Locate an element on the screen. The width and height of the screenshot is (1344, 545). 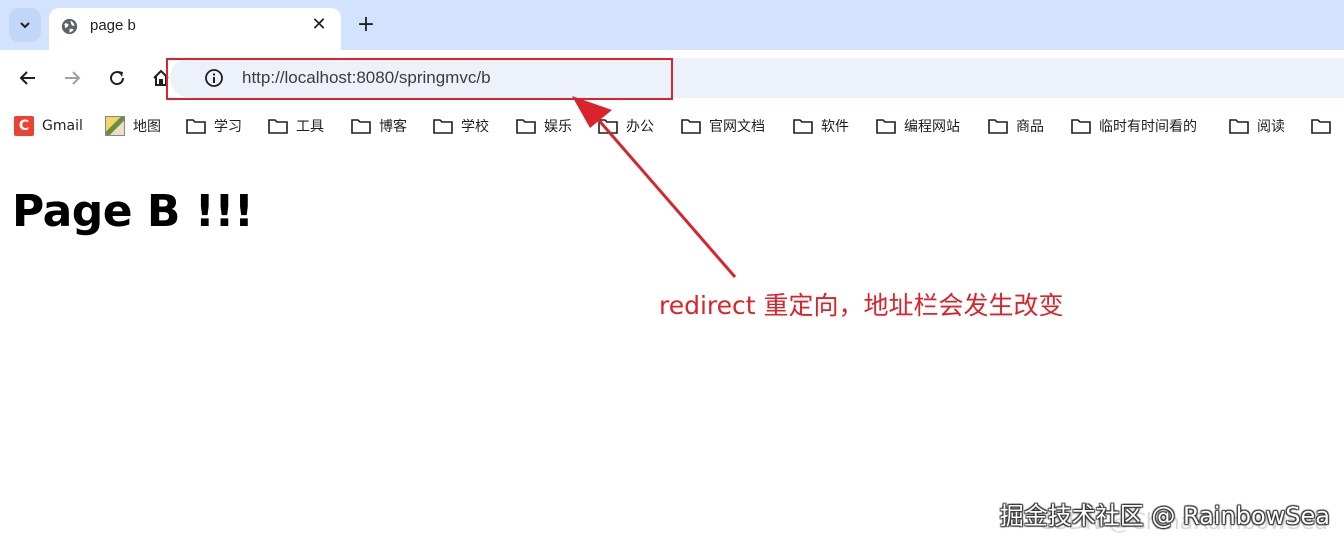
bookmark-label: 娱乐 is located at coordinates (558, 127).